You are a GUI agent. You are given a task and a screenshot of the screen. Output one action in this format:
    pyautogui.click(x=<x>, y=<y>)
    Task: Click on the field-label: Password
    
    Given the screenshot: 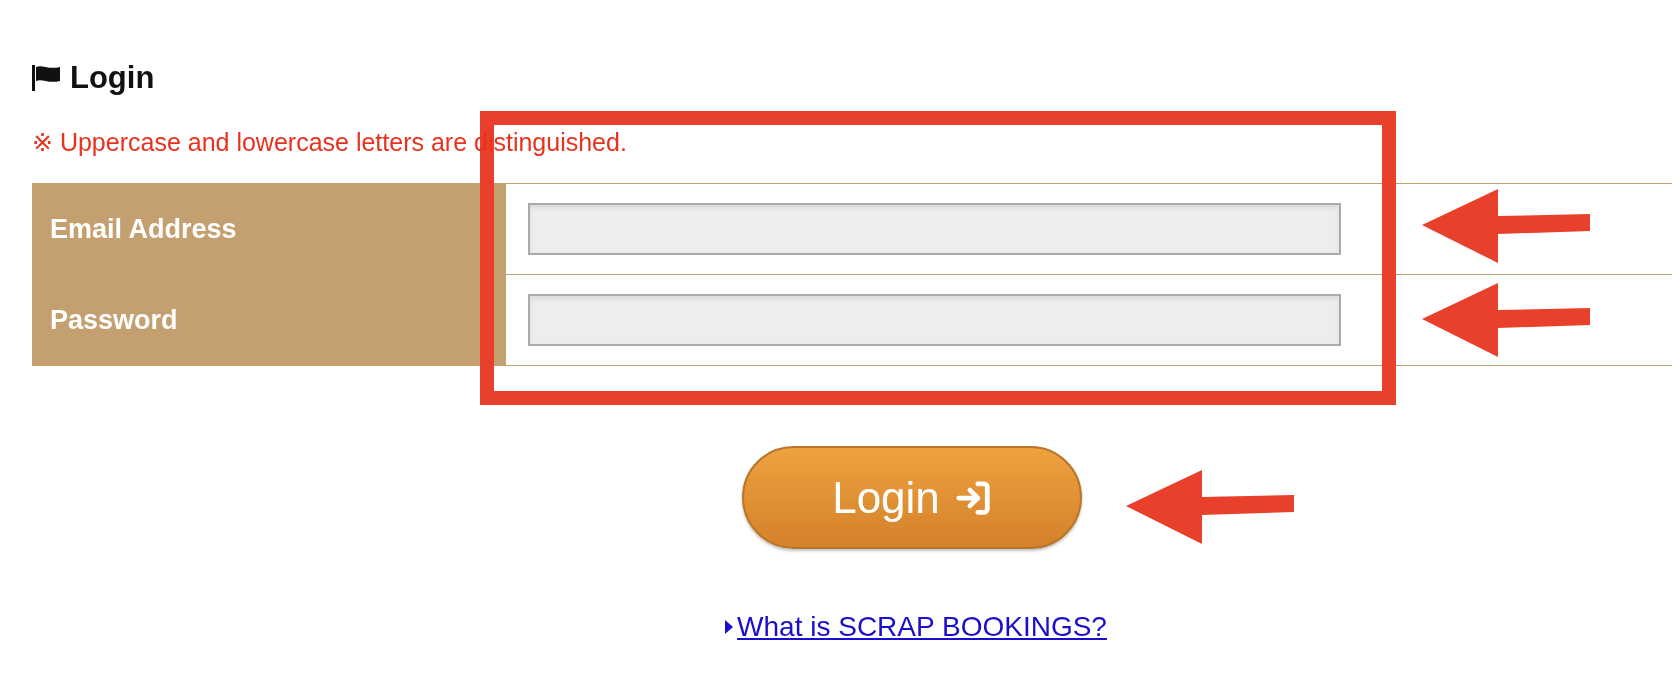 What is the action you would take?
    pyautogui.click(x=269, y=320)
    